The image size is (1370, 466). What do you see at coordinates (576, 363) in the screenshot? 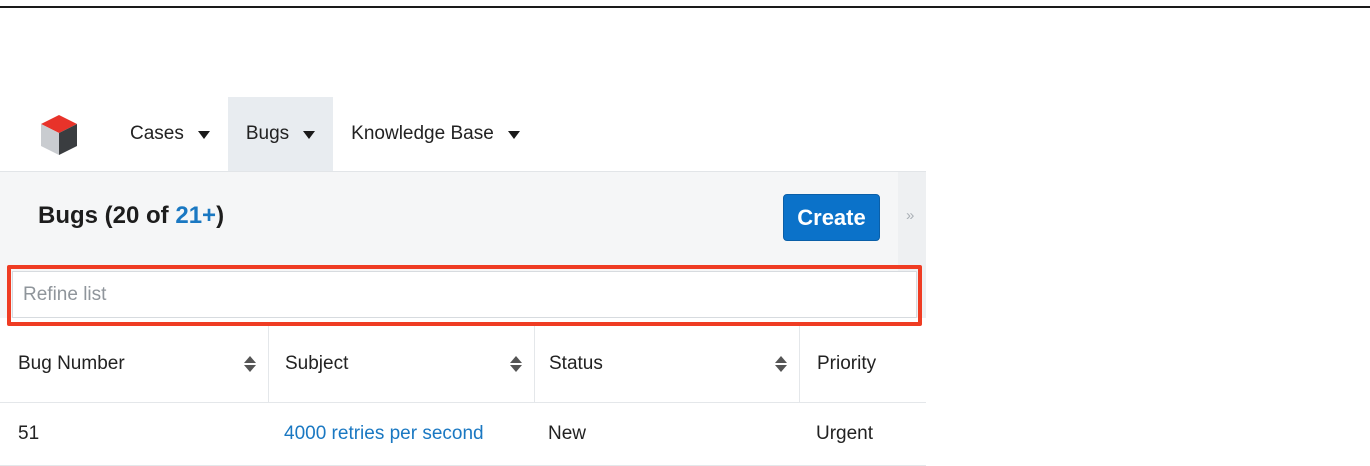
I see `column-label: Status` at bounding box center [576, 363].